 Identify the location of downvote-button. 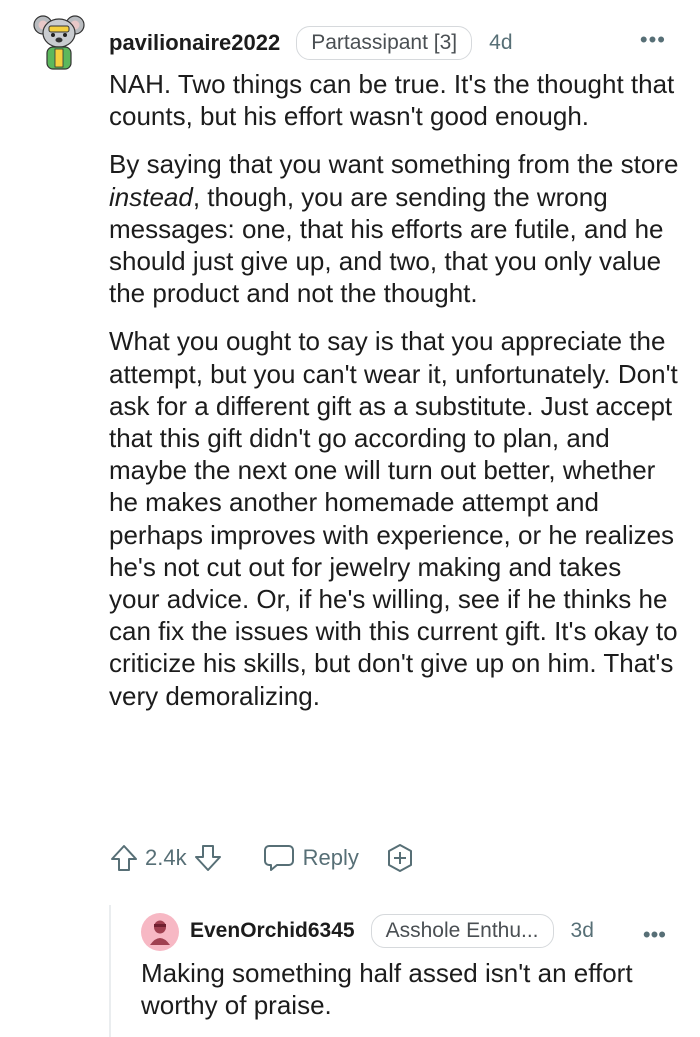
(208, 858).